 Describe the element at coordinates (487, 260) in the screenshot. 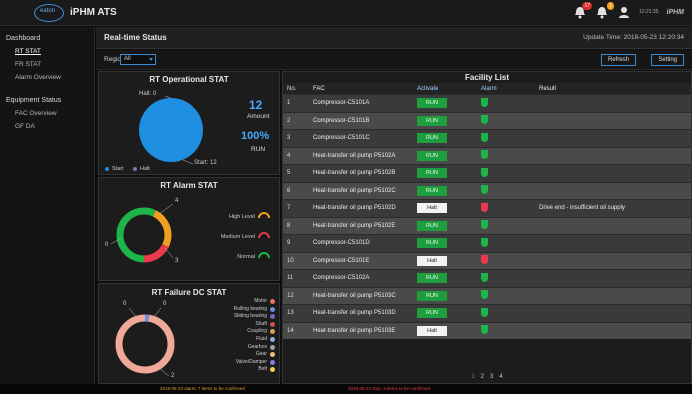

I see `table-row: 10 Compressor-C5101E Halt` at that location.